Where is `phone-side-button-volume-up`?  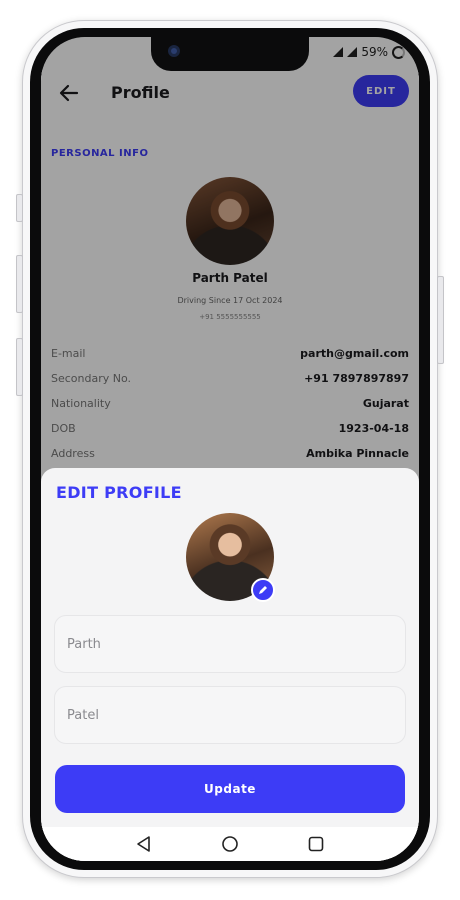 phone-side-button-volume-up is located at coordinates (19, 284).